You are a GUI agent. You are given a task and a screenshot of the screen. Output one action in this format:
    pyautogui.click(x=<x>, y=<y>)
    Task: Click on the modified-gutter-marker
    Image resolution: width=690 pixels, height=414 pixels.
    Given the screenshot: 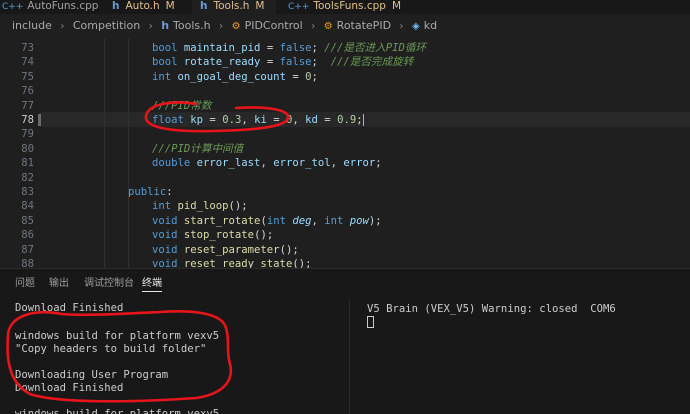 What is the action you would take?
    pyautogui.click(x=39, y=120)
    